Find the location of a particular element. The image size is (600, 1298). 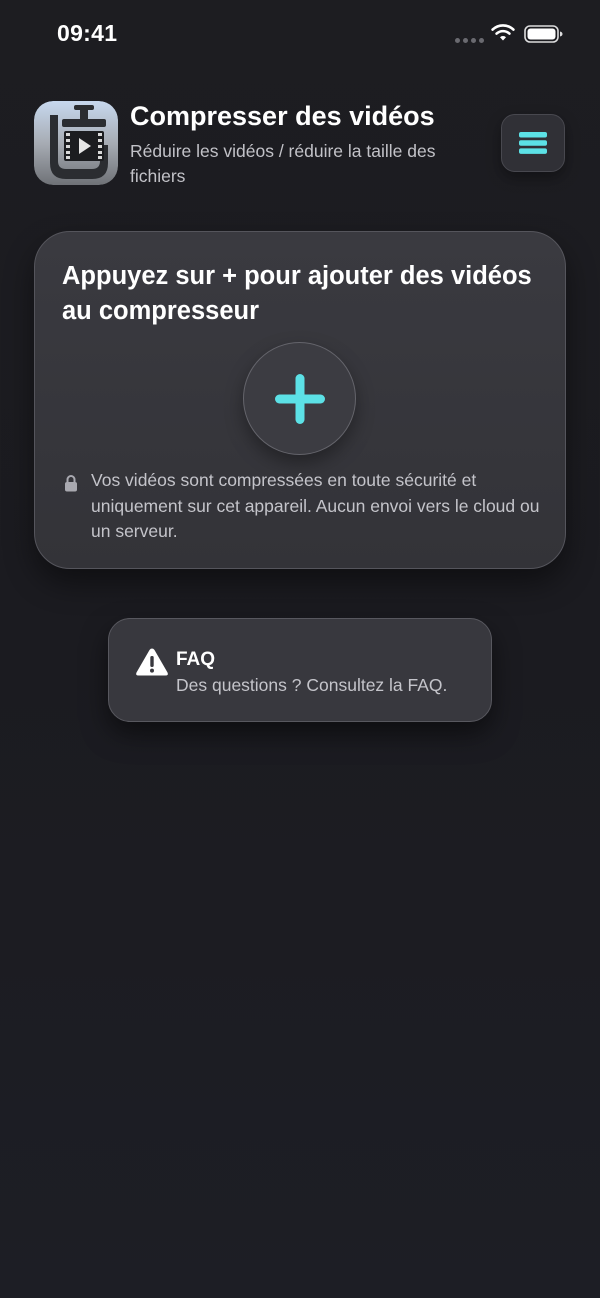

faq-card: FAQ Des questions ? Consultez la FAQ. is located at coordinates (300, 670).